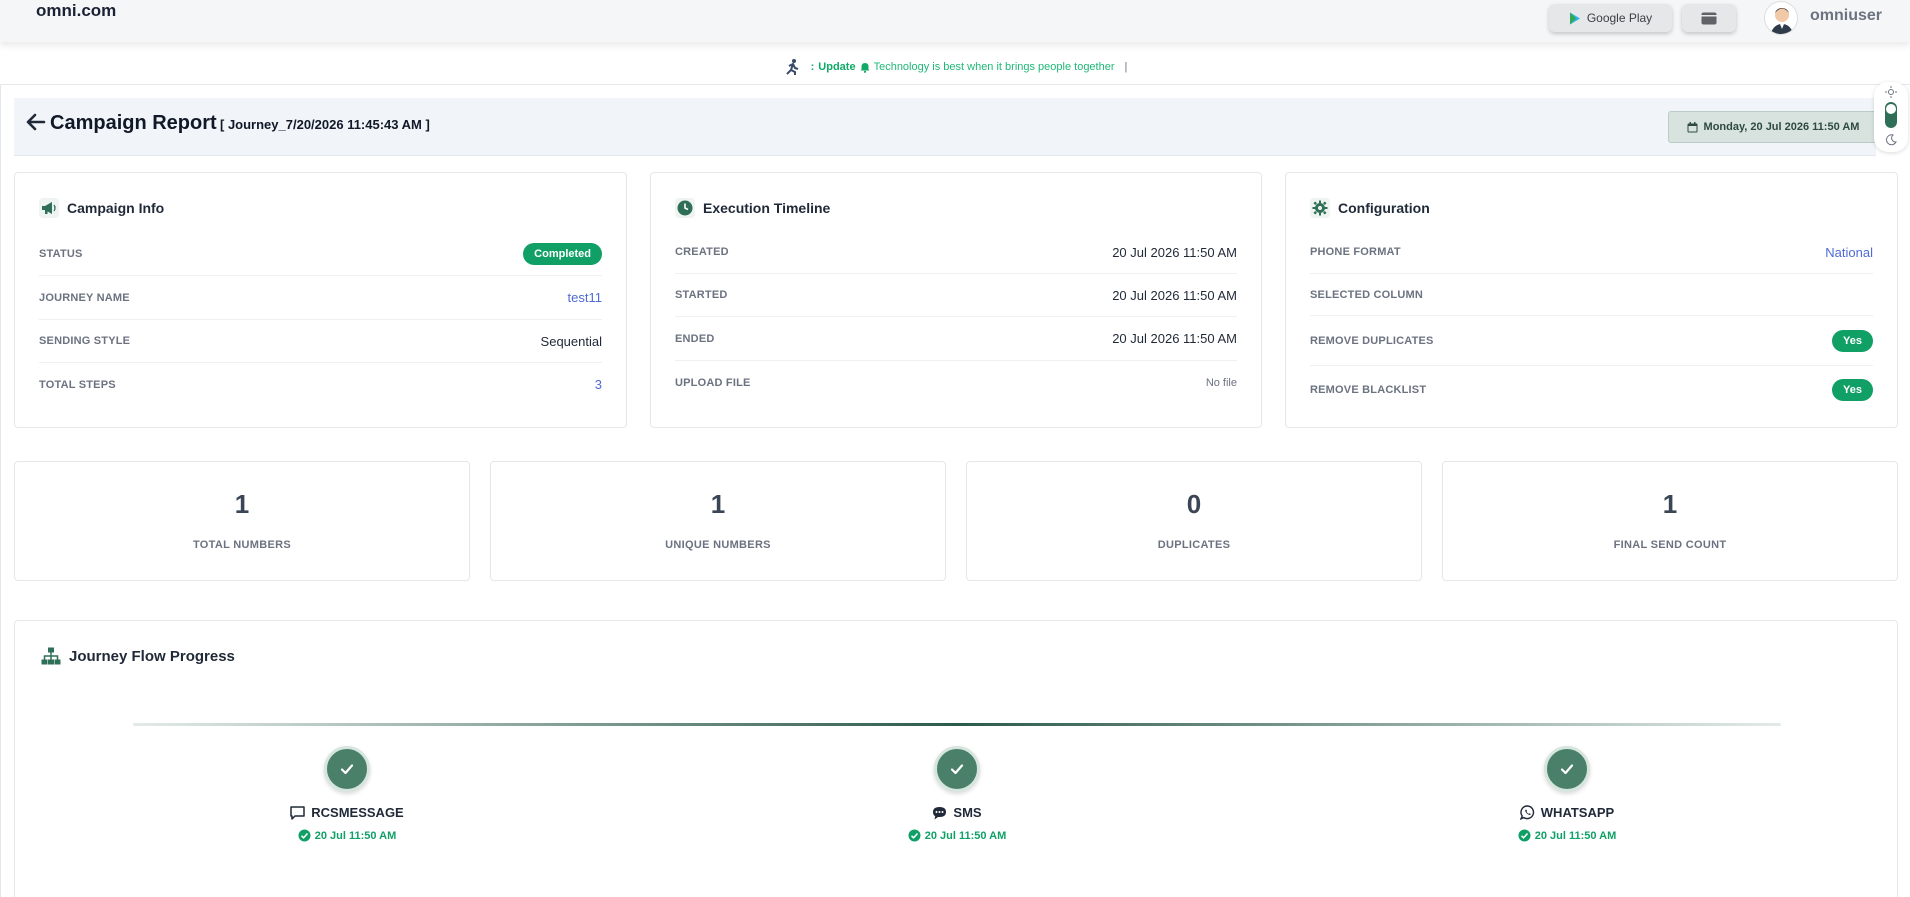  Describe the element at coordinates (152, 656) in the screenshot. I see `journey-title: Journey Flow Progress` at that location.